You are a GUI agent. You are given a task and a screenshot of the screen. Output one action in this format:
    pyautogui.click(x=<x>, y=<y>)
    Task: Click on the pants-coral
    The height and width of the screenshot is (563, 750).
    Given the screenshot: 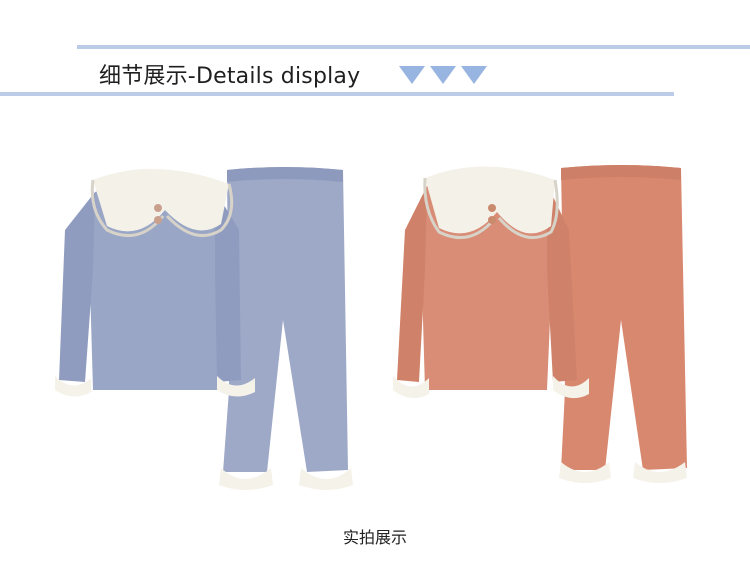 What is the action you would take?
    pyautogui.click(x=623, y=324)
    